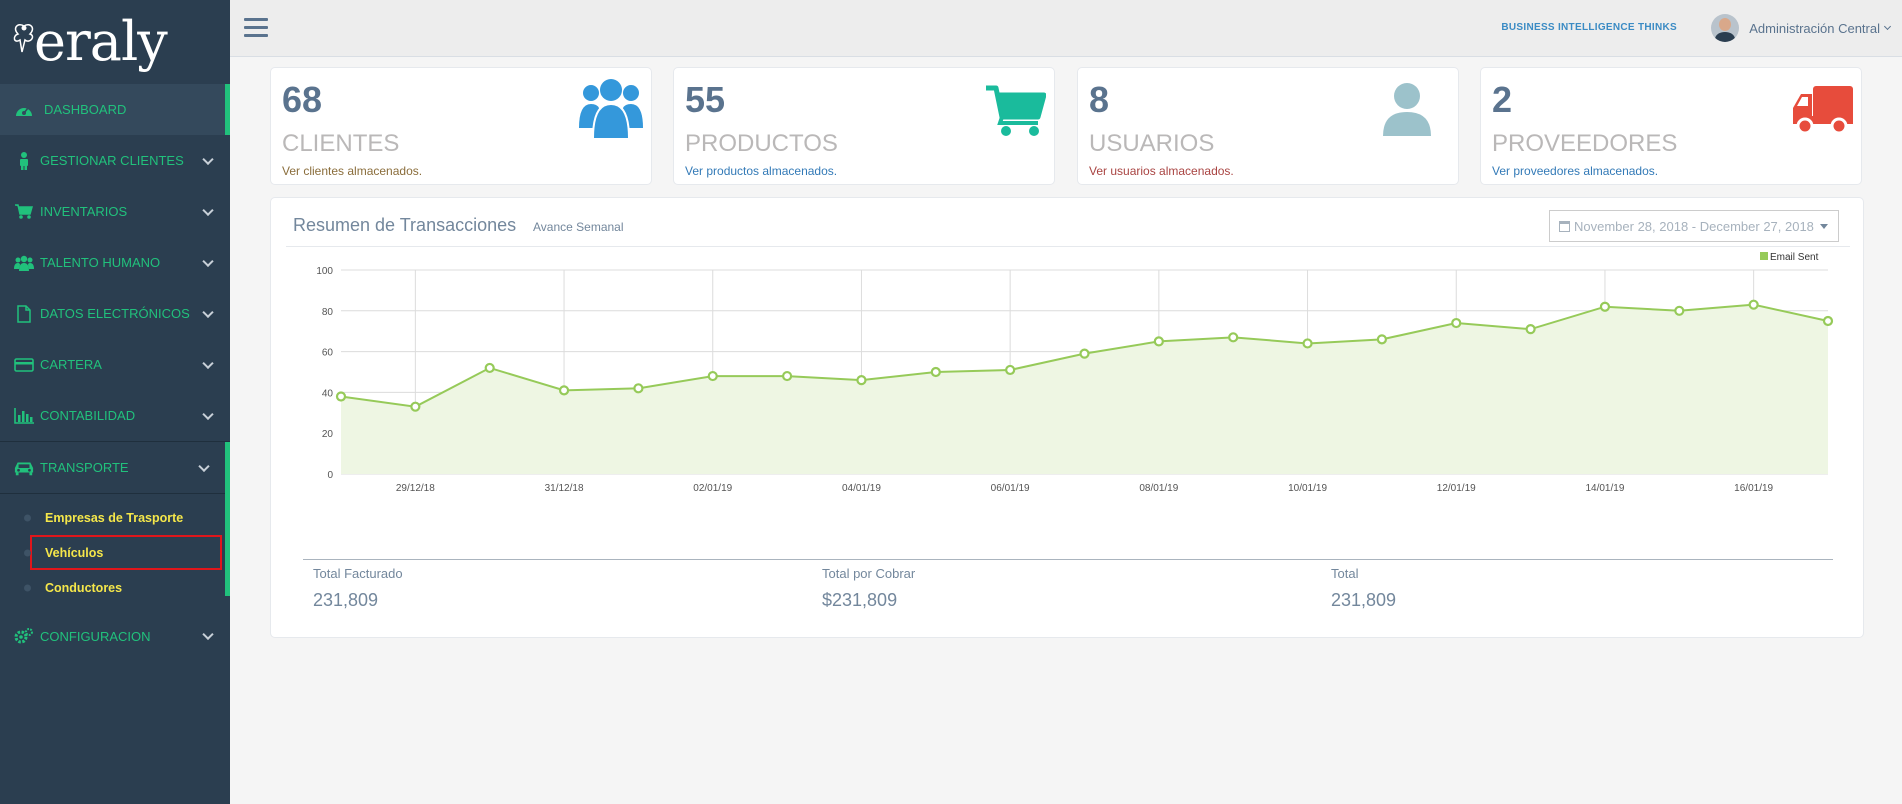  What do you see at coordinates (578, 227) in the screenshot?
I see `panel-subtitle: Avance Semanal` at bounding box center [578, 227].